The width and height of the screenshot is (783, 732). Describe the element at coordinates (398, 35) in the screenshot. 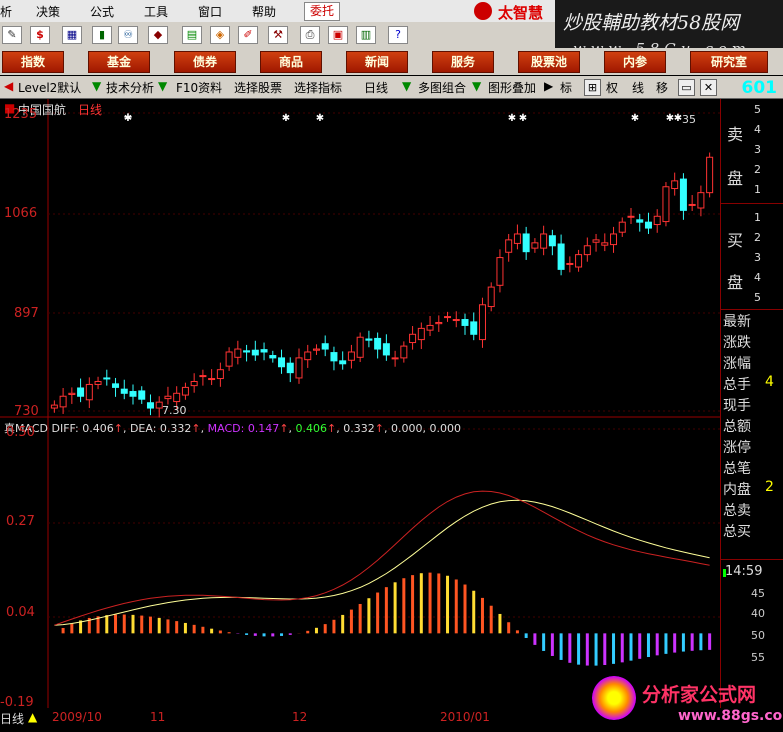

I see `help-icon: ?` at that location.